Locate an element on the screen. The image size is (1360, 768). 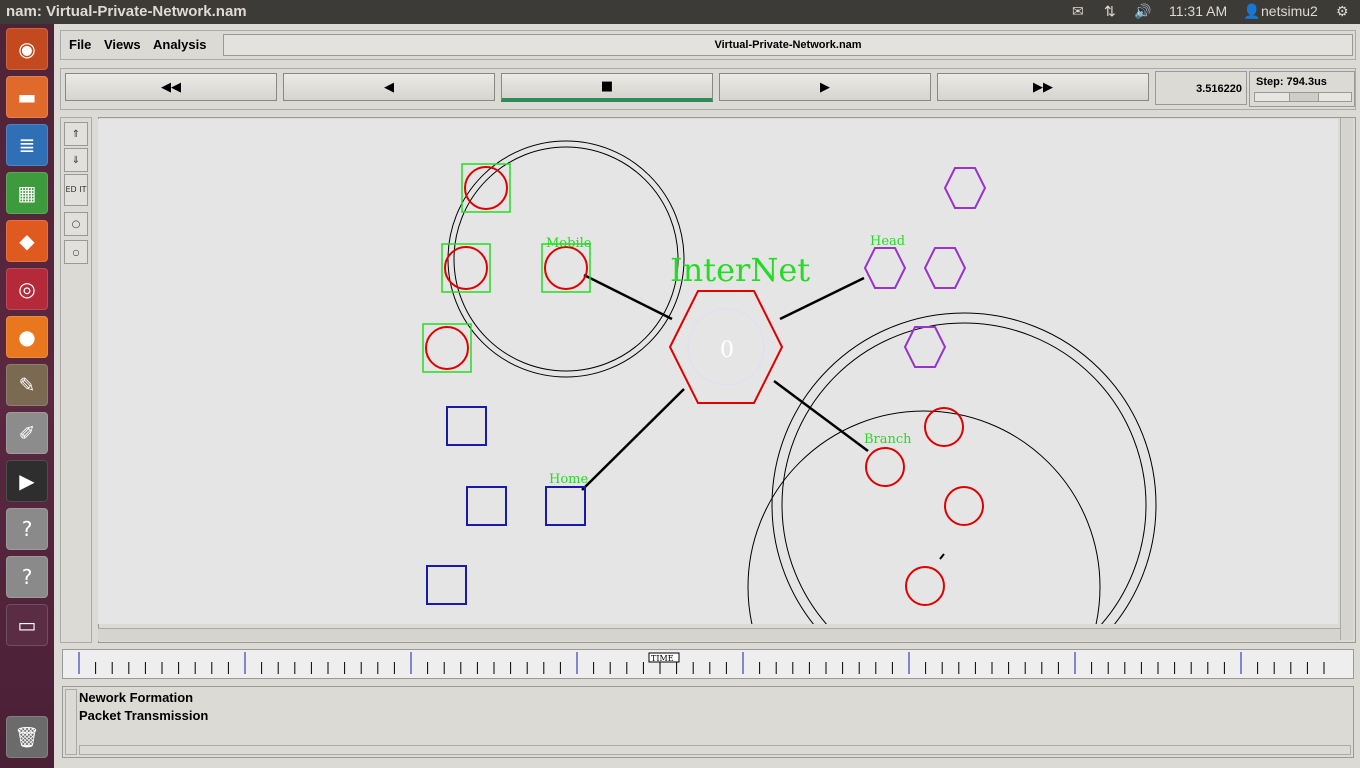
annotation-horizontal-scrollbar is located at coordinates (715, 750).